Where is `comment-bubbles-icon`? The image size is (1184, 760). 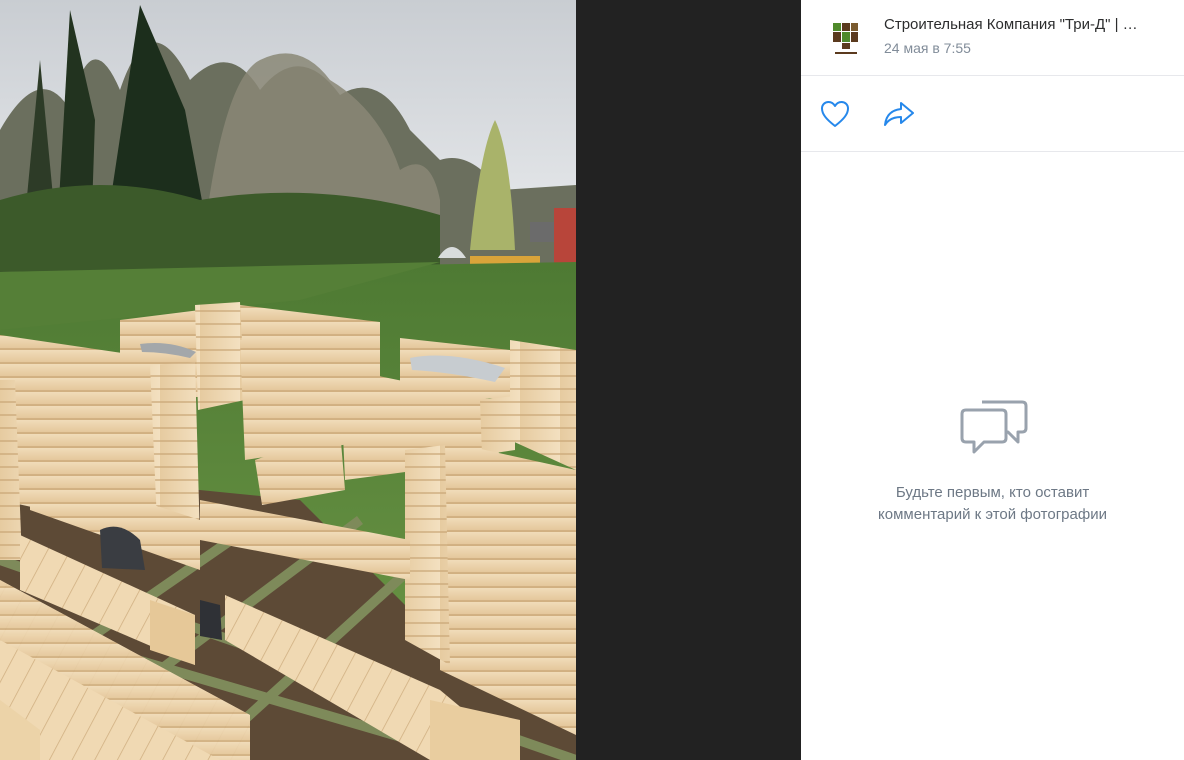
comment-bubbles-icon is located at coordinates (994, 427).